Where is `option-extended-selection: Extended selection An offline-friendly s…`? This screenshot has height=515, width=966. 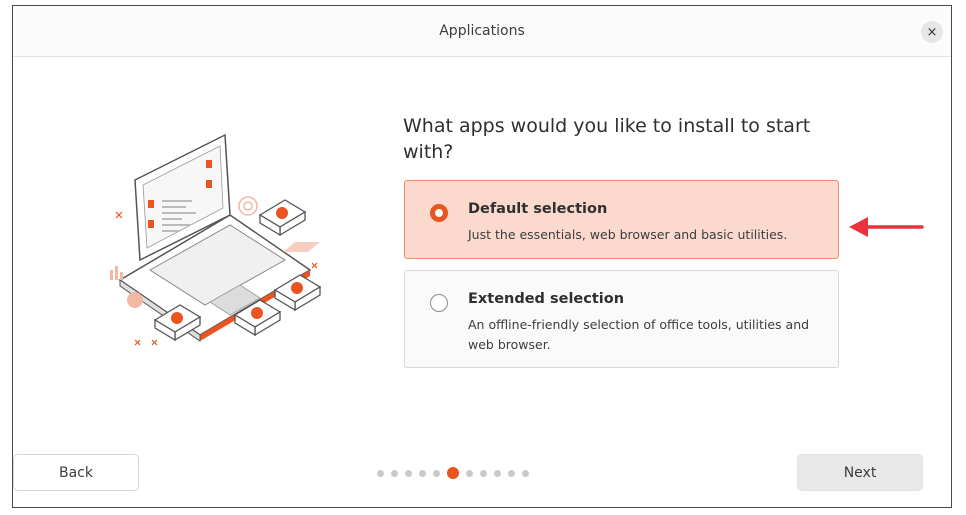 option-extended-selection: Extended selection An offline-friendly s… is located at coordinates (621, 319).